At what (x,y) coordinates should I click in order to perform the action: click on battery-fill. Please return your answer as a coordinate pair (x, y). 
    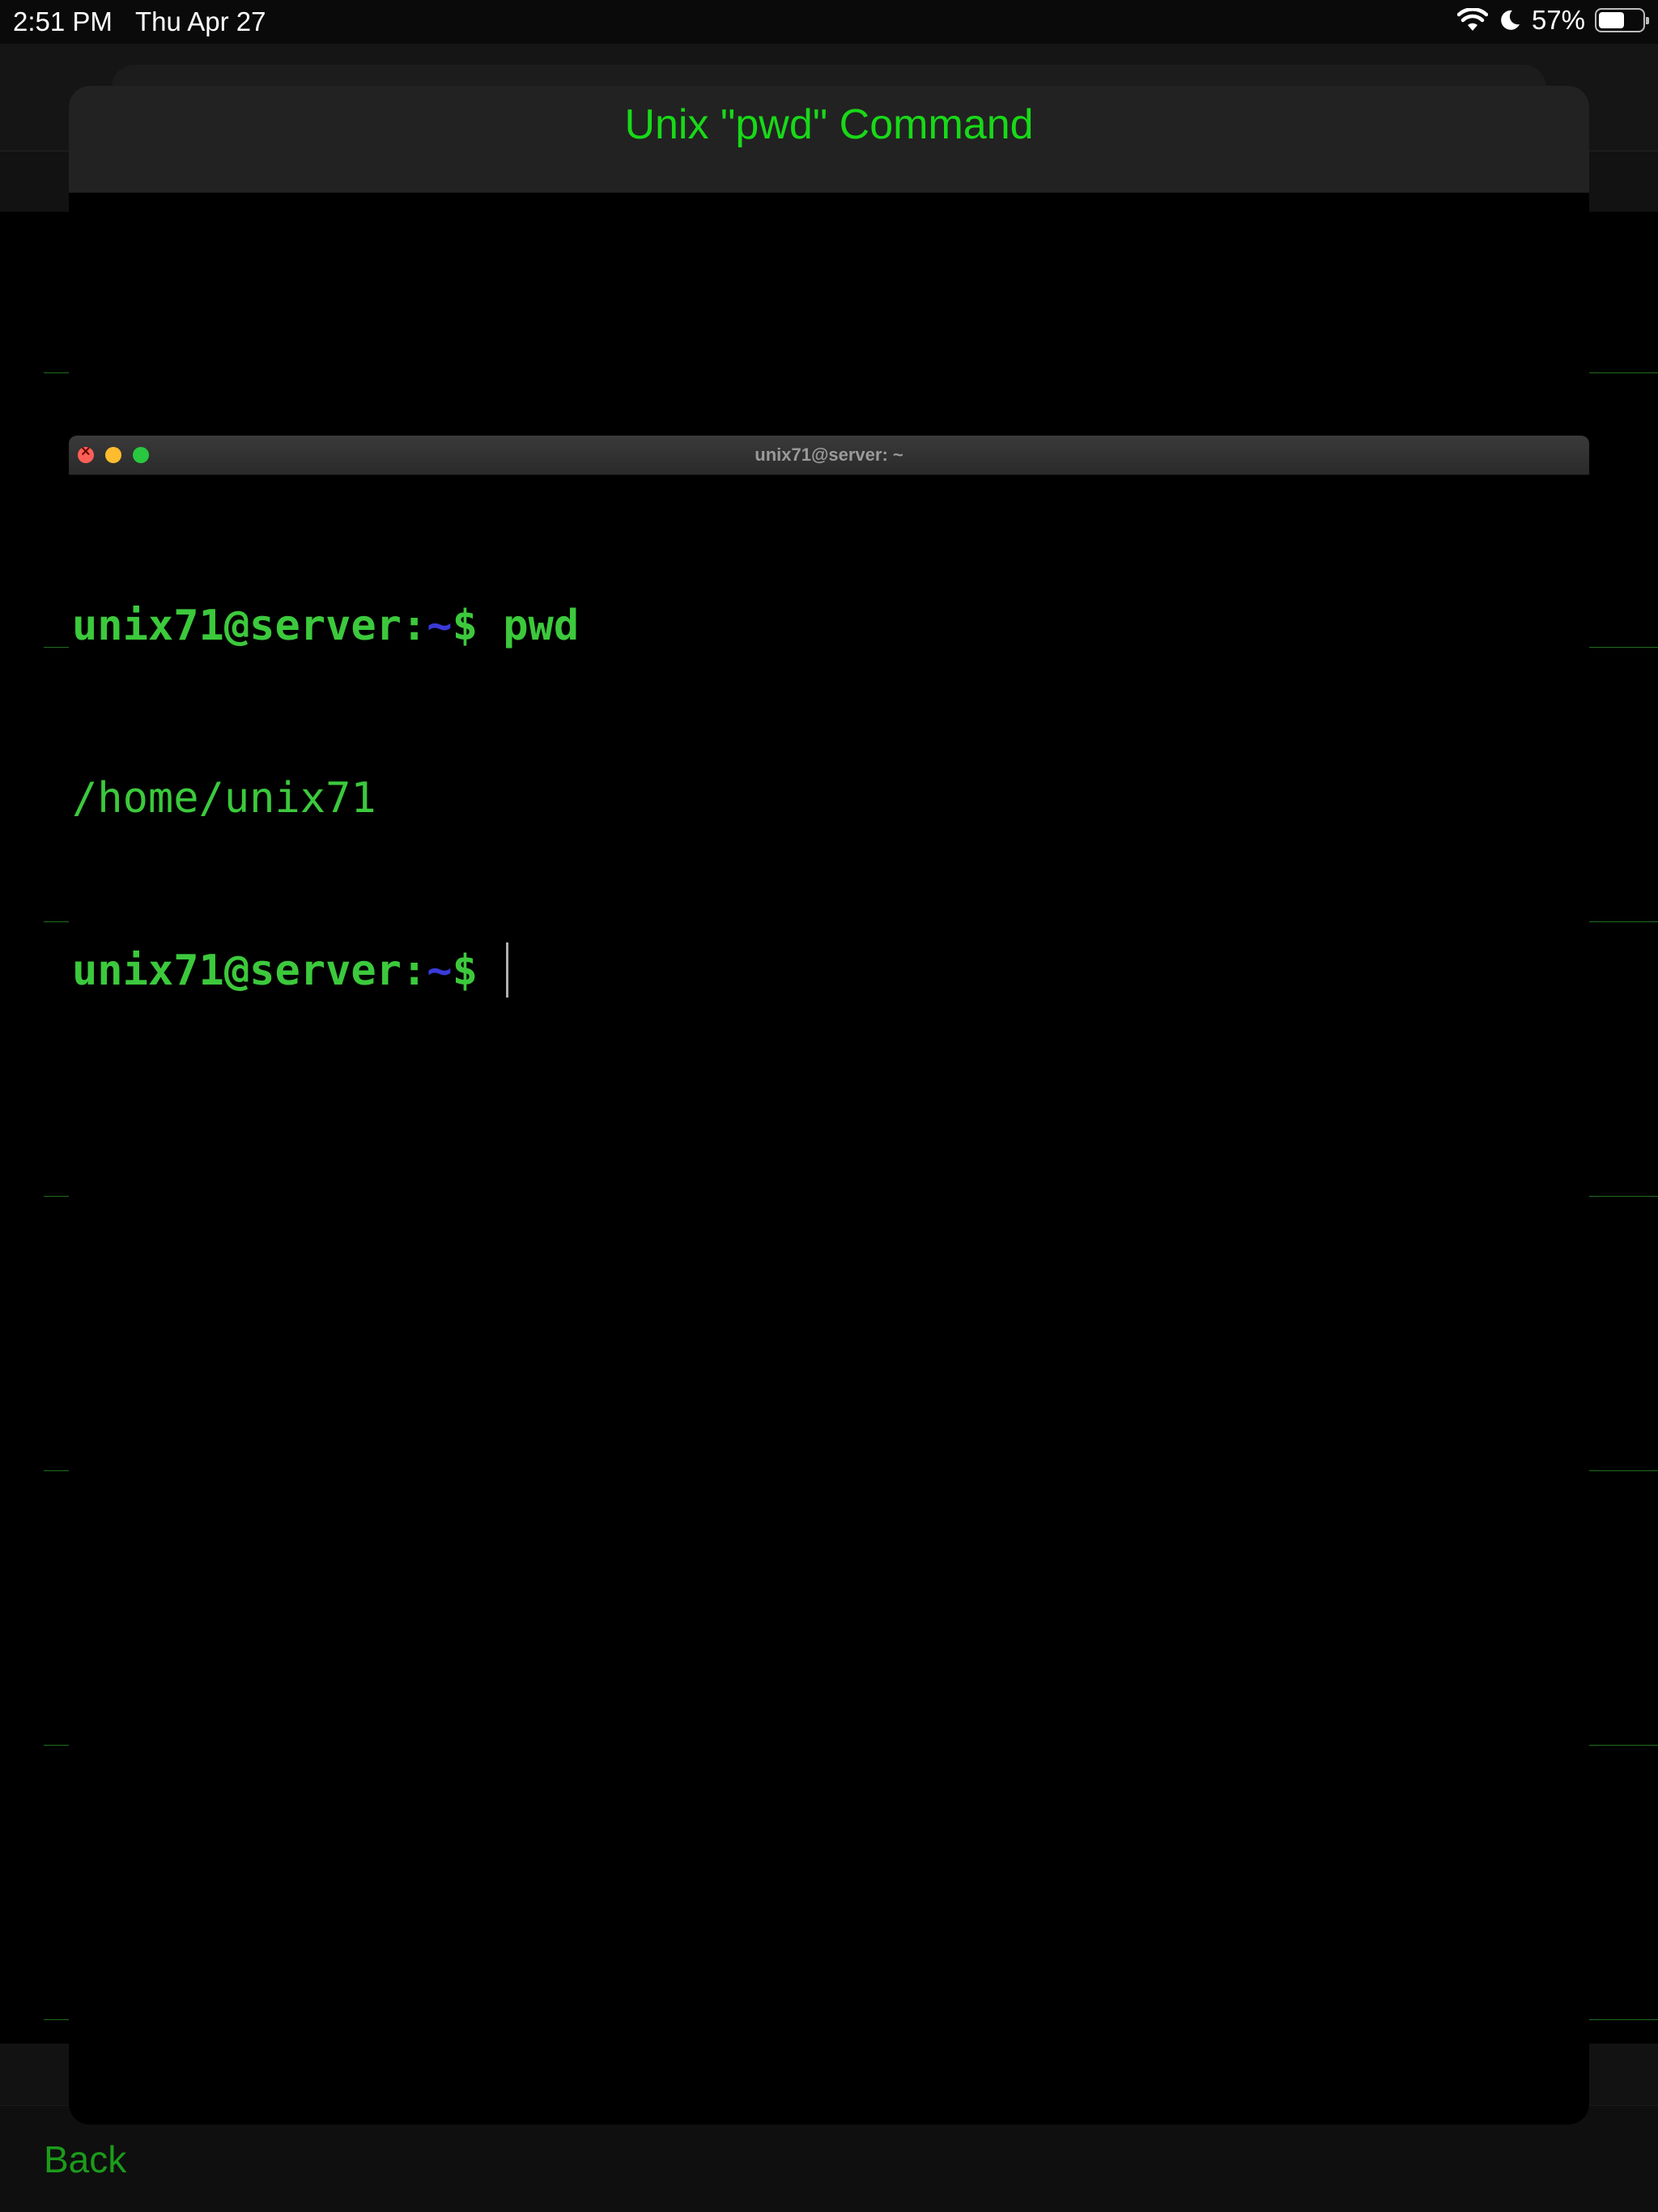
    Looking at the image, I should click on (1611, 20).